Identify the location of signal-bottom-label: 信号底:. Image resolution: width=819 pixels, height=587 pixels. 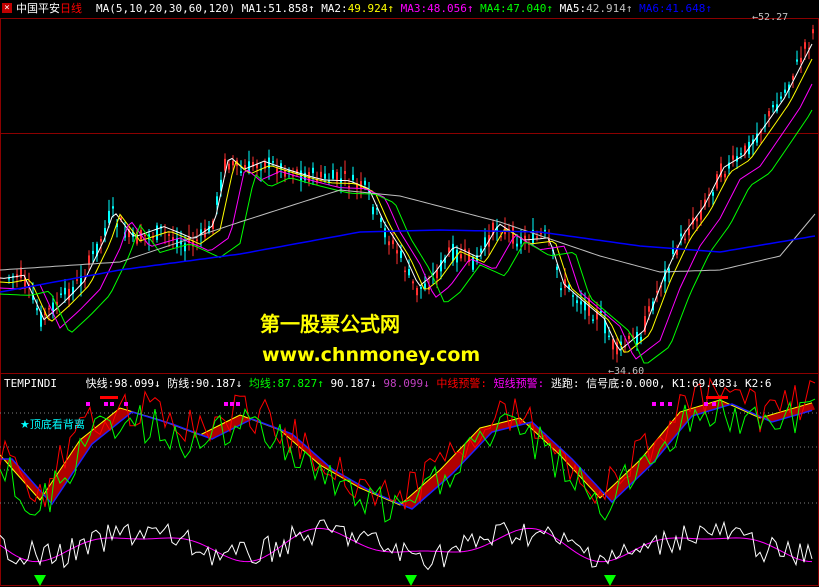
(606, 383).